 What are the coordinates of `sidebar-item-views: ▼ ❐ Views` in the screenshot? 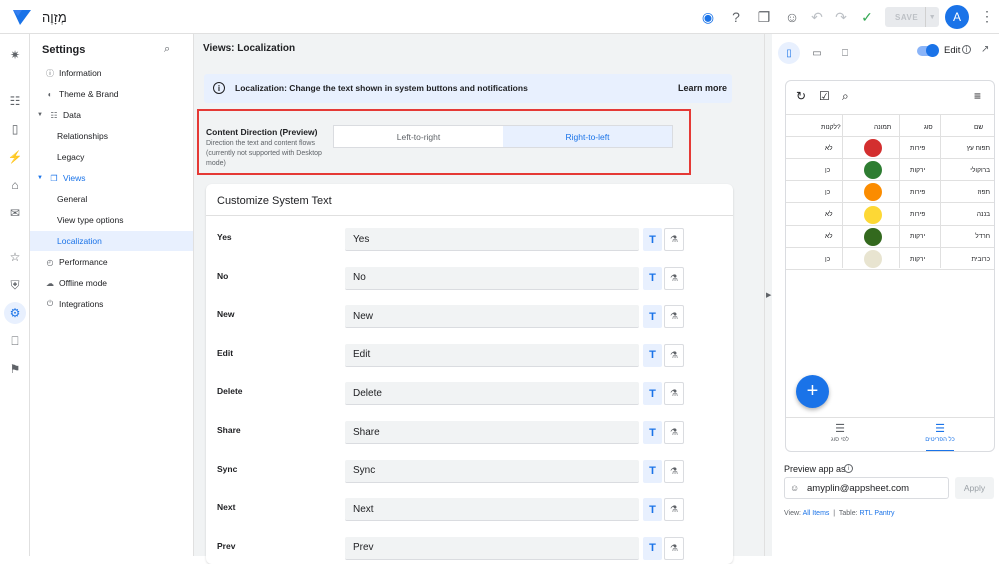 It's located at (111, 178).